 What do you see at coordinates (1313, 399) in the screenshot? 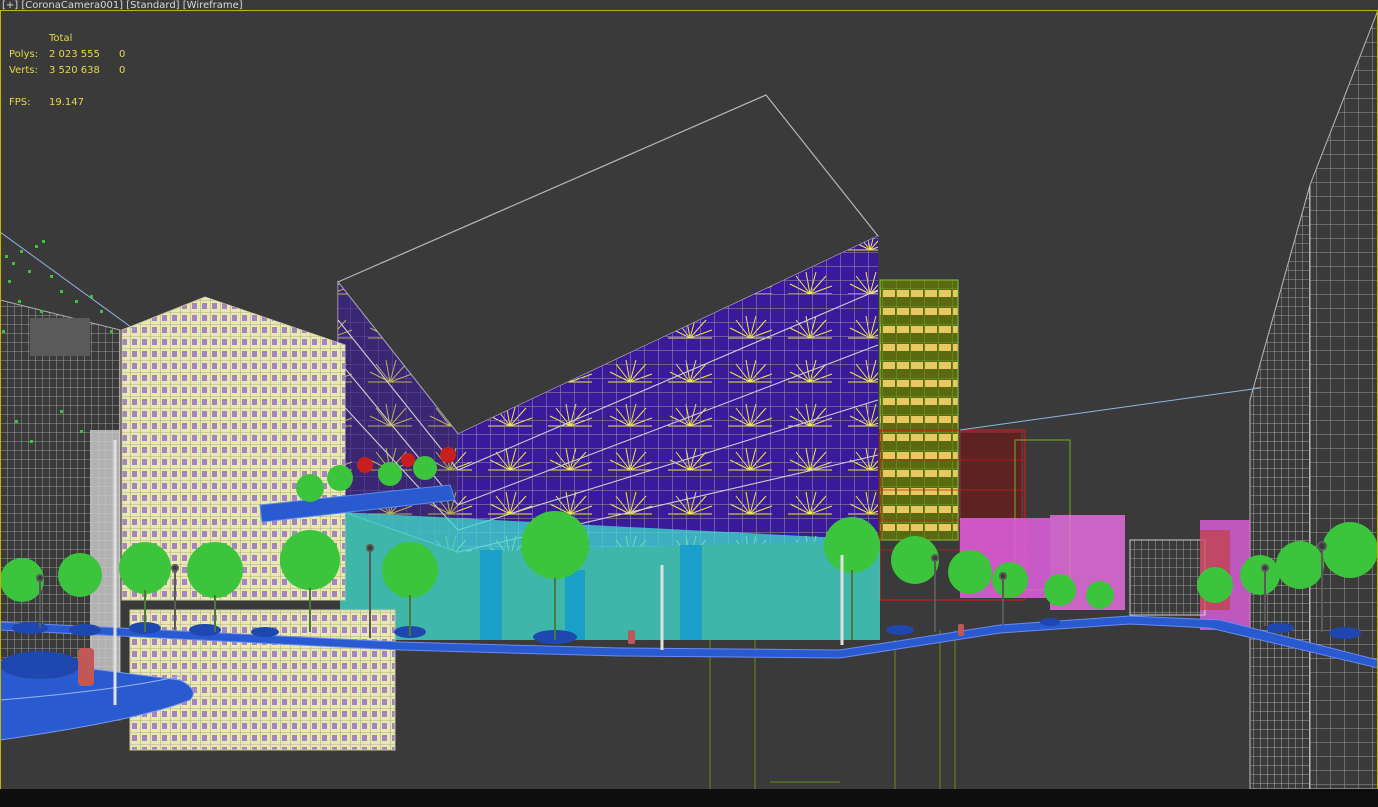
I see `right-tall-building` at bounding box center [1313, 399].